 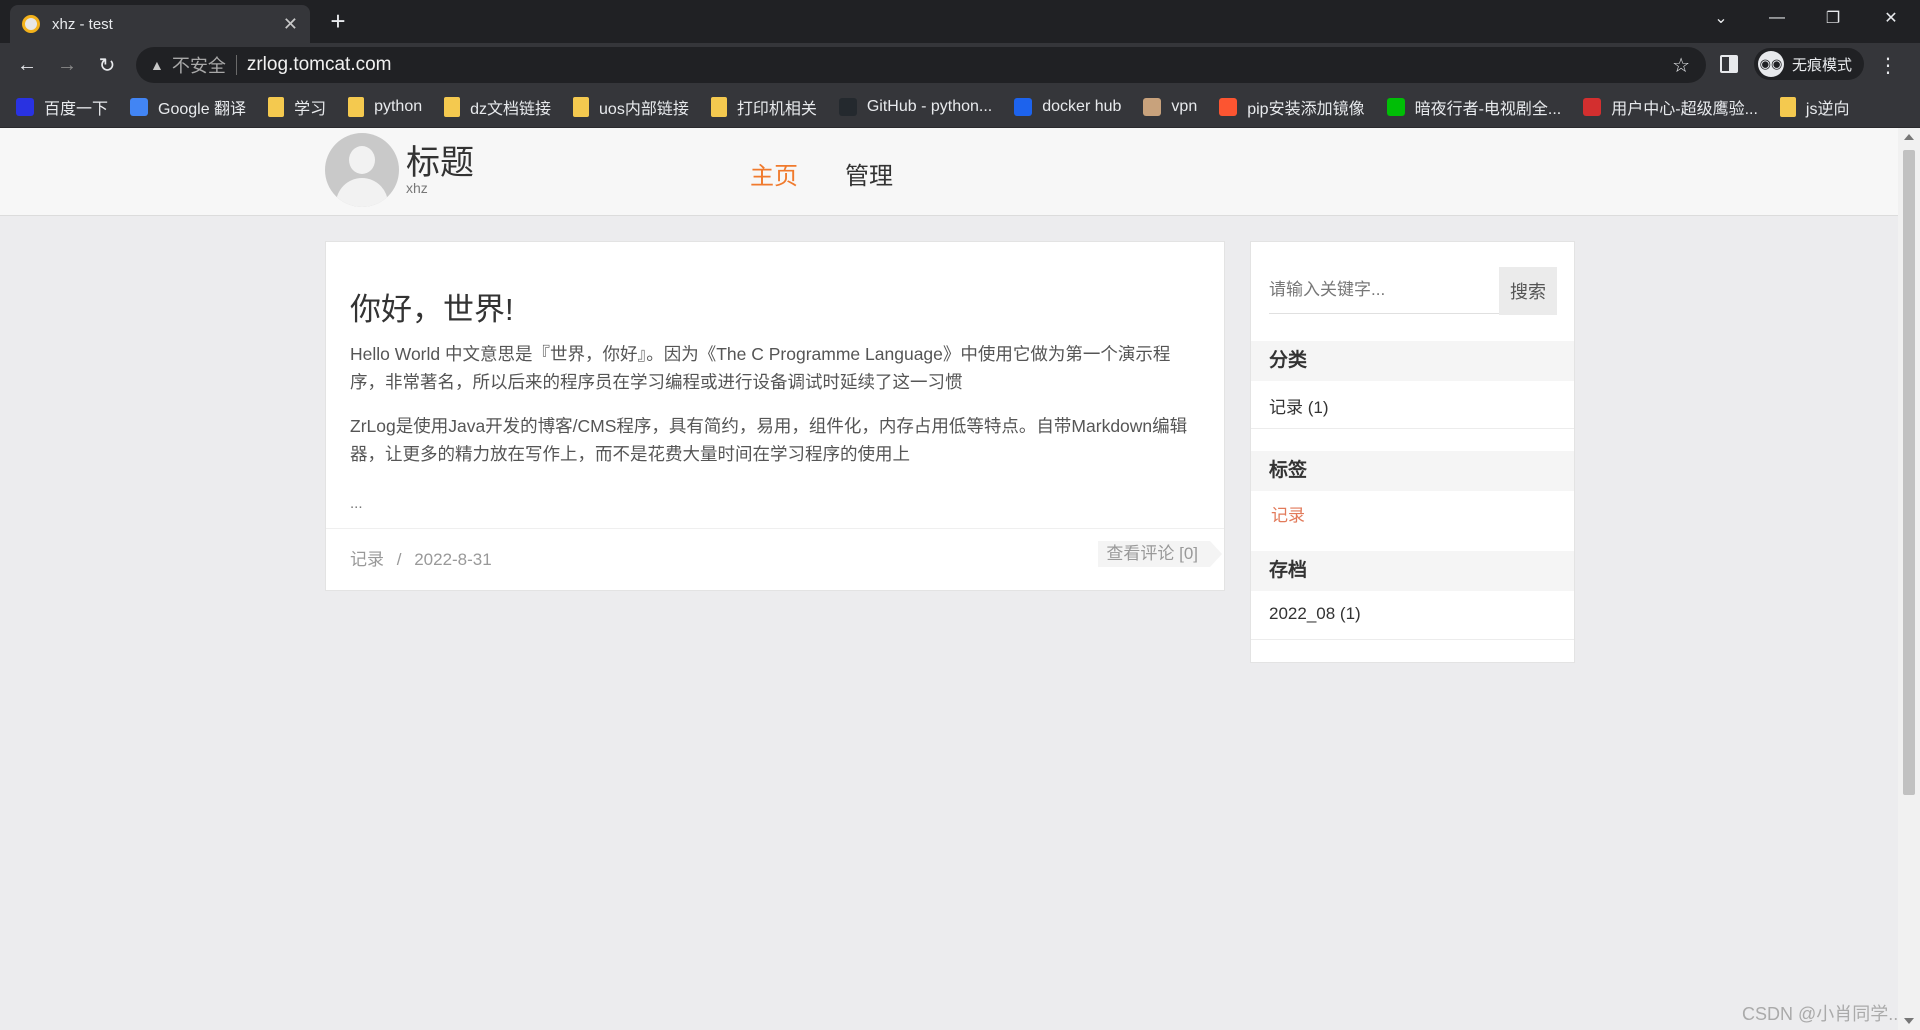 What do you see at coordinates (1771, 64) in the screenshot?
I see `incognito-icon: ◉◉` at bounding box center [1771, 64].